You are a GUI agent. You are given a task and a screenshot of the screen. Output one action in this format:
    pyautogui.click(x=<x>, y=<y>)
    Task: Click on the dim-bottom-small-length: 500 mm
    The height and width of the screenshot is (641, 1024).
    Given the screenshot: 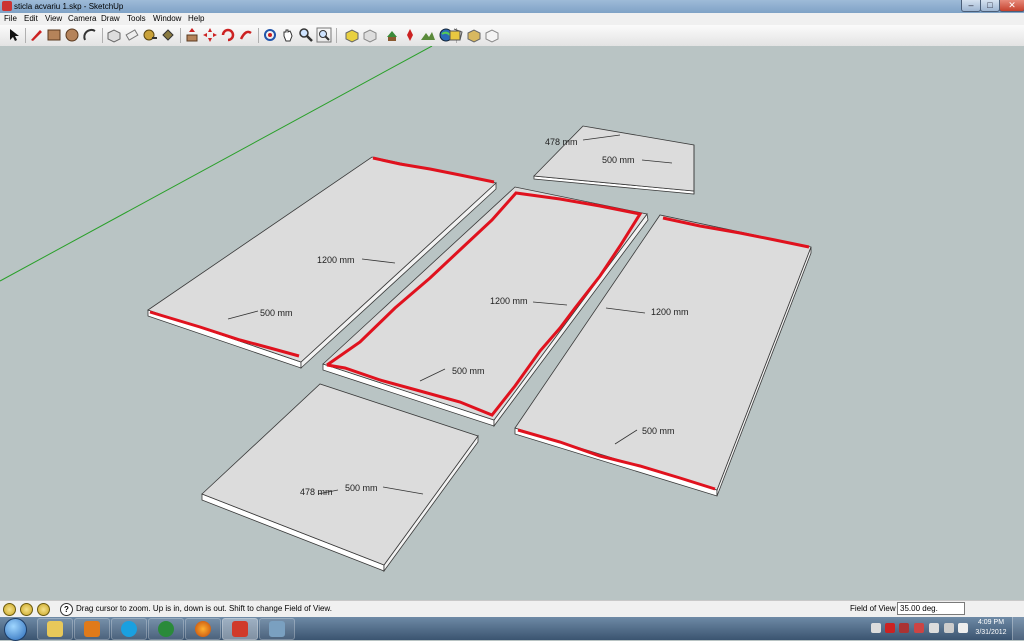 What is the action you would take?
    pyautogui.click(x=361, y=488)
    